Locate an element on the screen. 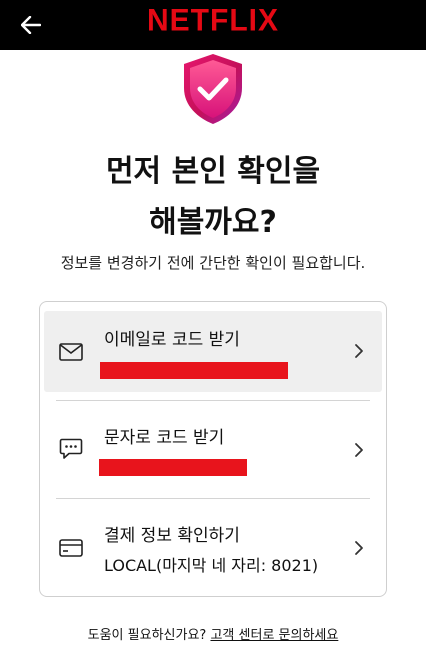 The width and height of the screenshot is (426, 668). option-sms-code: 문자로 코드 받기 is located at coordinates (213, 451).